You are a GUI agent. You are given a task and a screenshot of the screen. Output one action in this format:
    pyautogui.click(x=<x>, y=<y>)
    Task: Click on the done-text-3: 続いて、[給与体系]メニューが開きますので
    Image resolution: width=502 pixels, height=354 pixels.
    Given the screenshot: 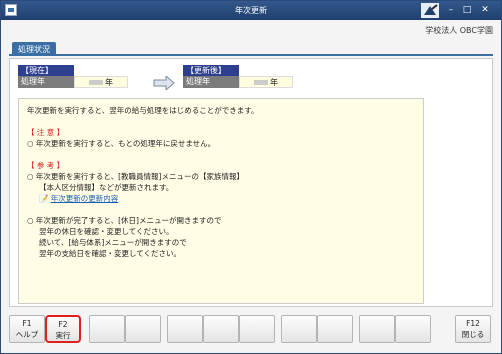 What is the action you would take?
    pyautogui.click(x=113, y=242)
    